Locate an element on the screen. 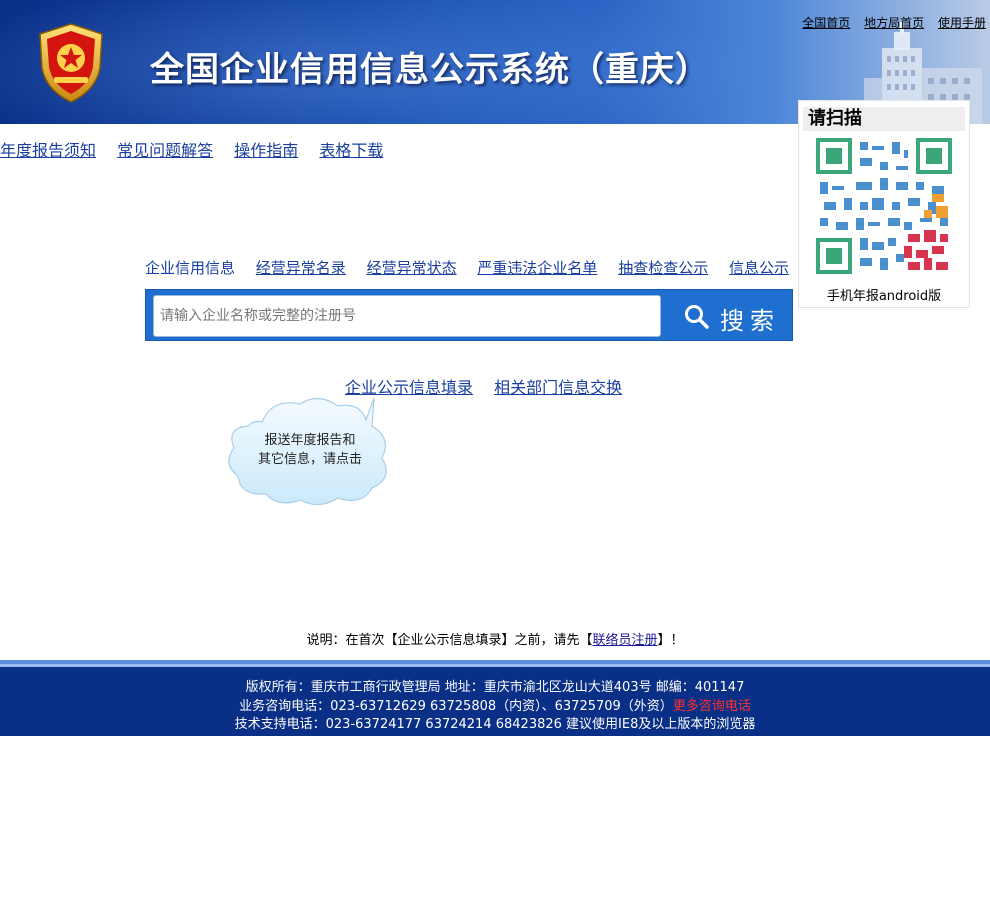 The width and height of the screenshot is (990, 900). cloud-text-line2: 其它信息，请点击 is located at coordinates (309, 459).